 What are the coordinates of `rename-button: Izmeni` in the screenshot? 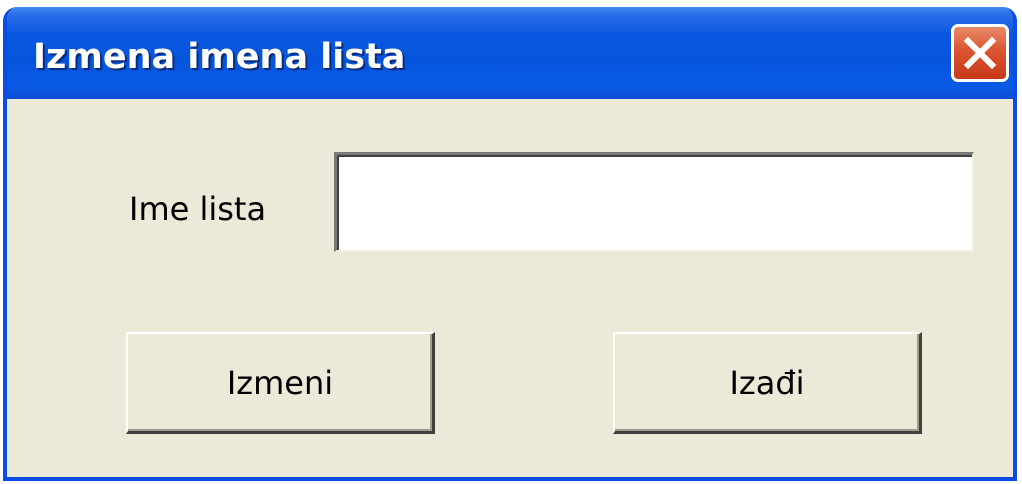 It's located at (280, 383).